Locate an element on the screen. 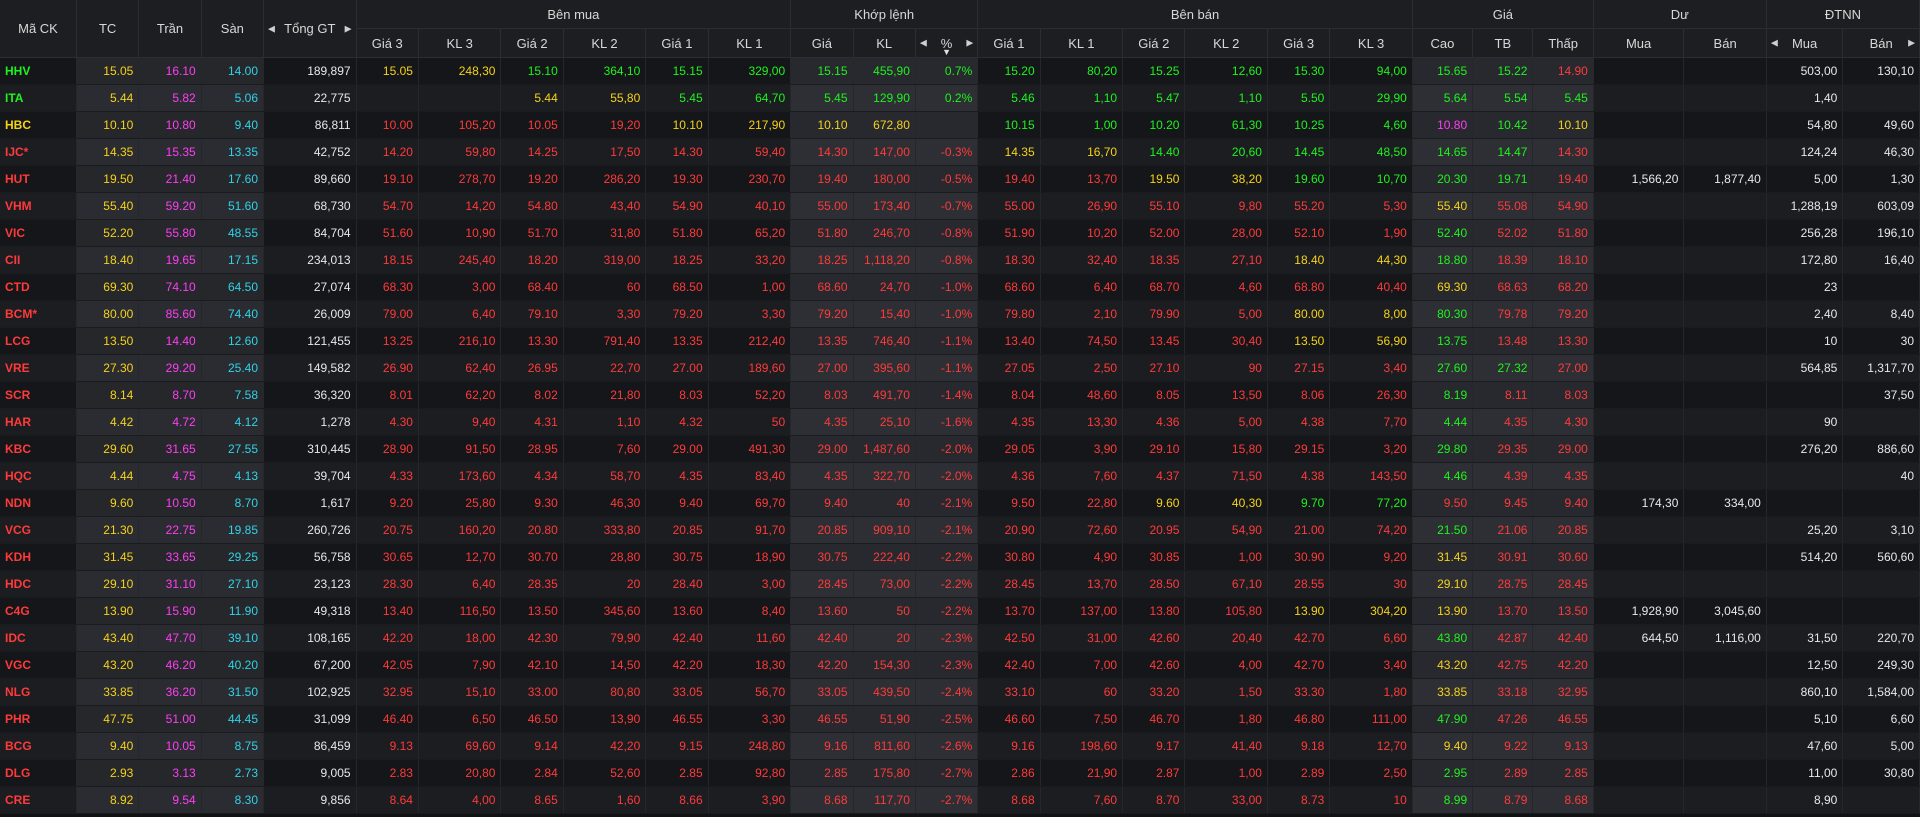  cell-symbol: NDN is located at coordinates (38, 503).